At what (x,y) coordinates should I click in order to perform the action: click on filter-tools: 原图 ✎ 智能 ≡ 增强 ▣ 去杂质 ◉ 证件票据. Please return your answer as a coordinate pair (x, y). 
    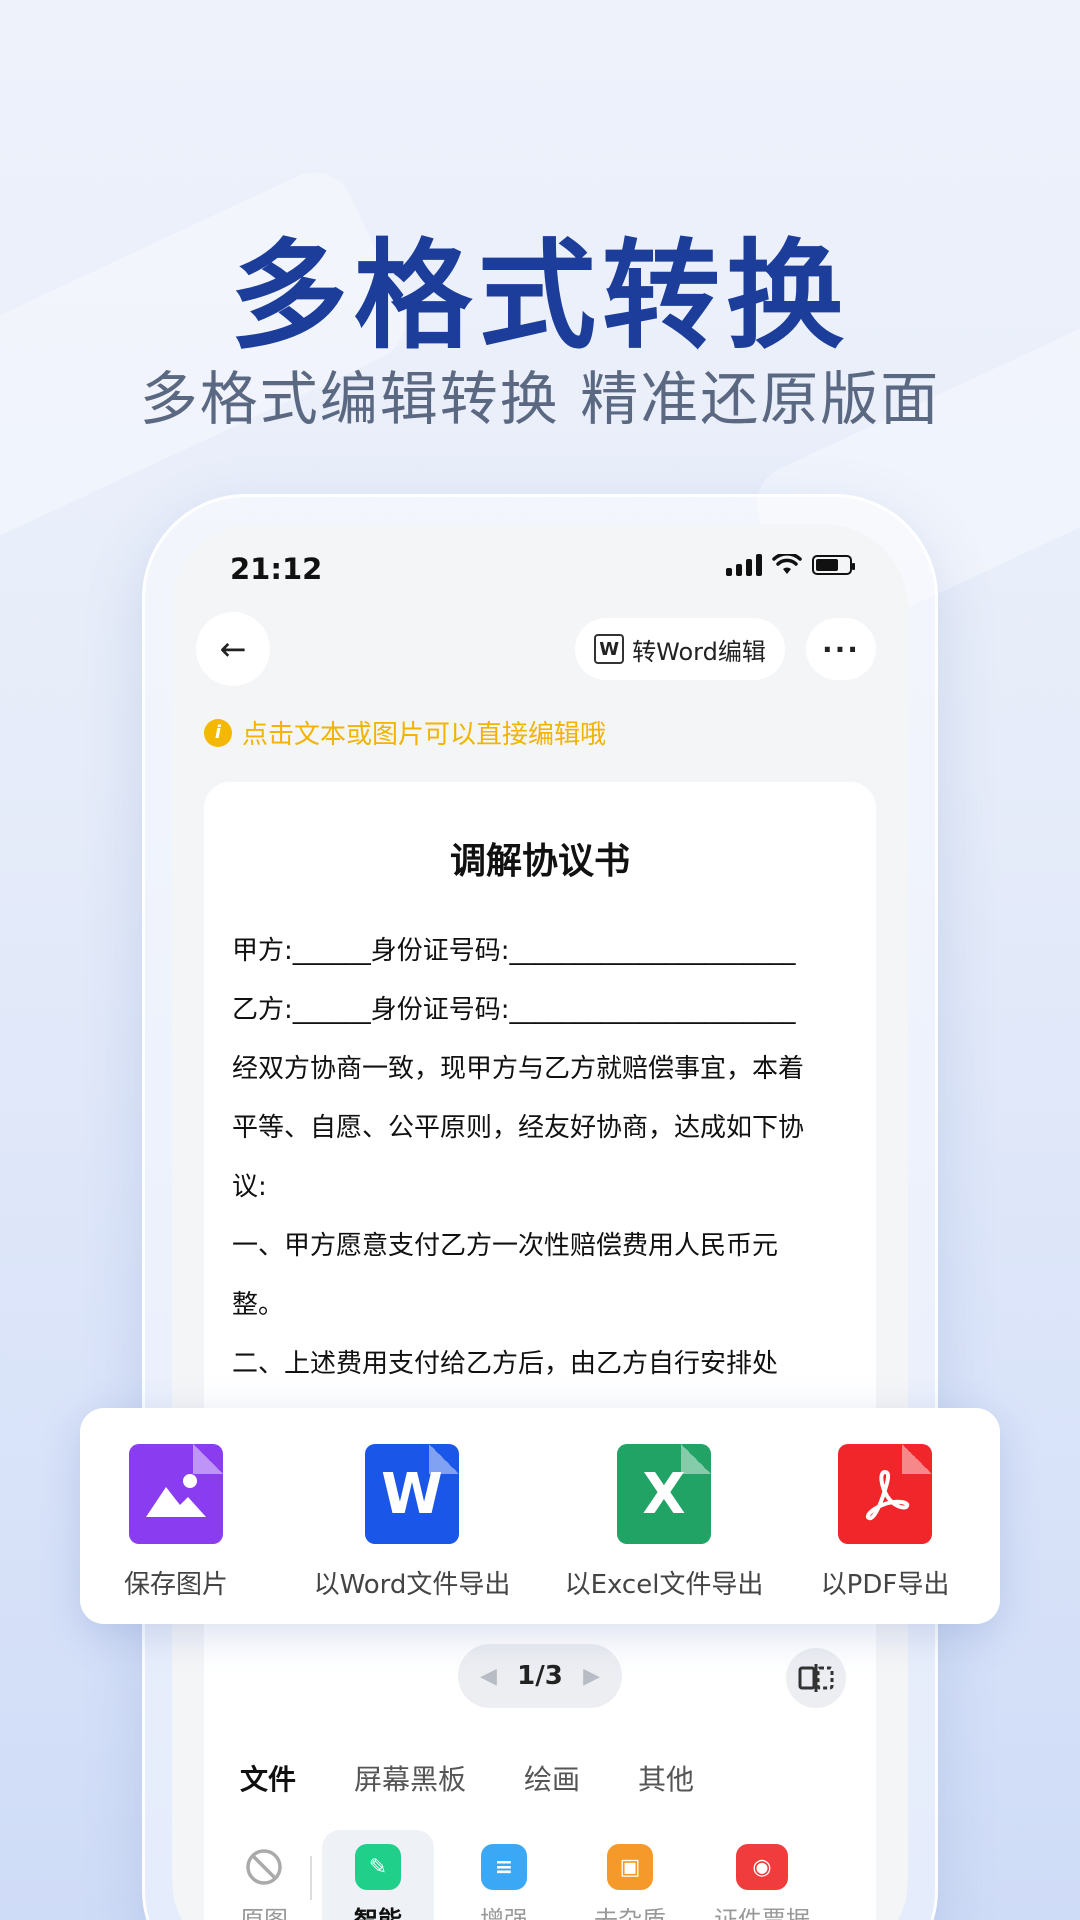
    Looking at the image, I should click on (524, 1875).